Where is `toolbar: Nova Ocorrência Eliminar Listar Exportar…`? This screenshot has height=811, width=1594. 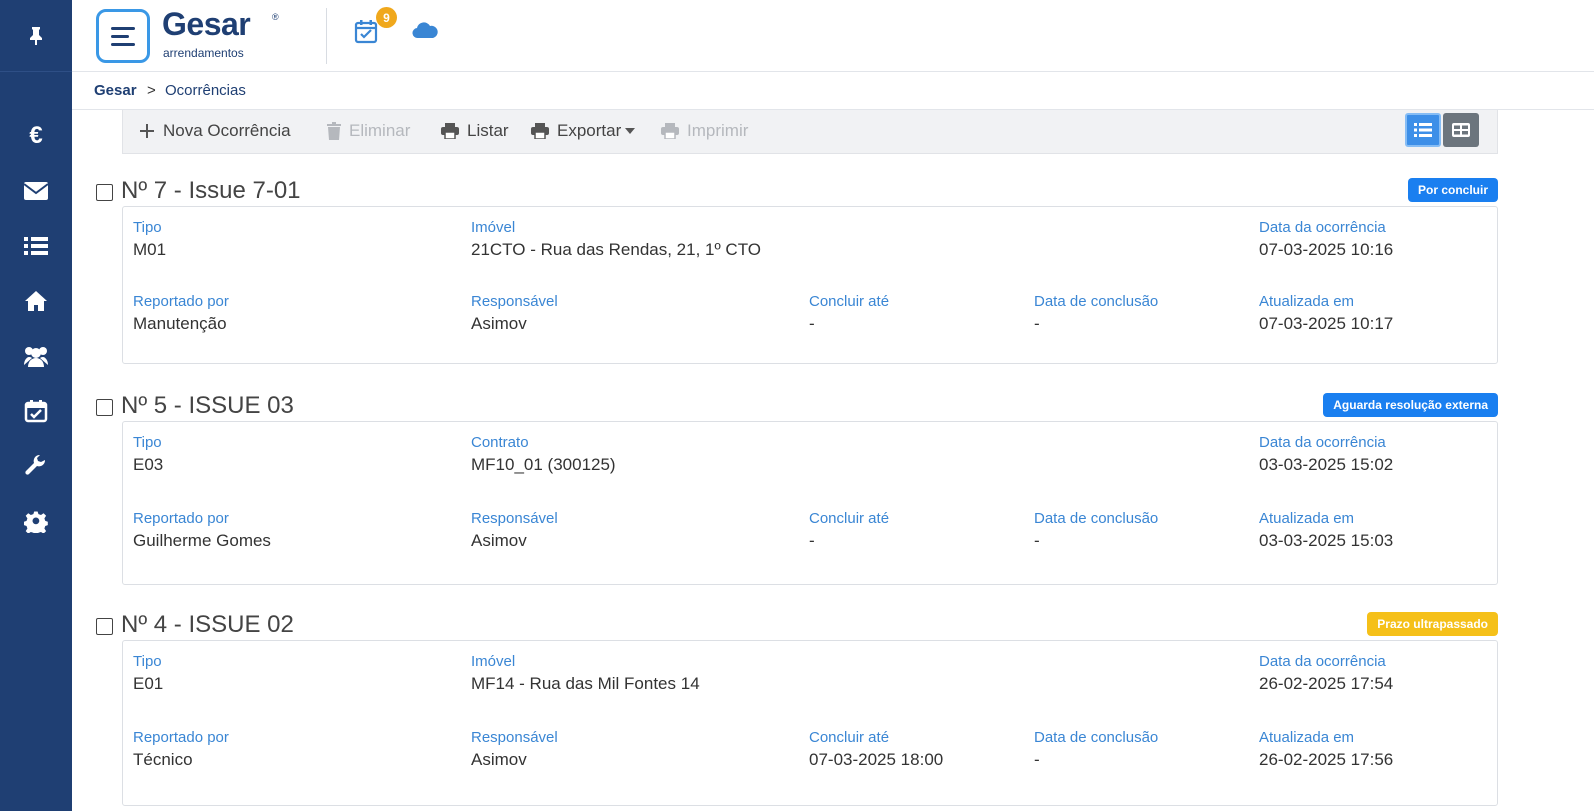
toolbar: Nova Ocorrência Eliminar Listar Exportar… is located at coordinates (810, 132).